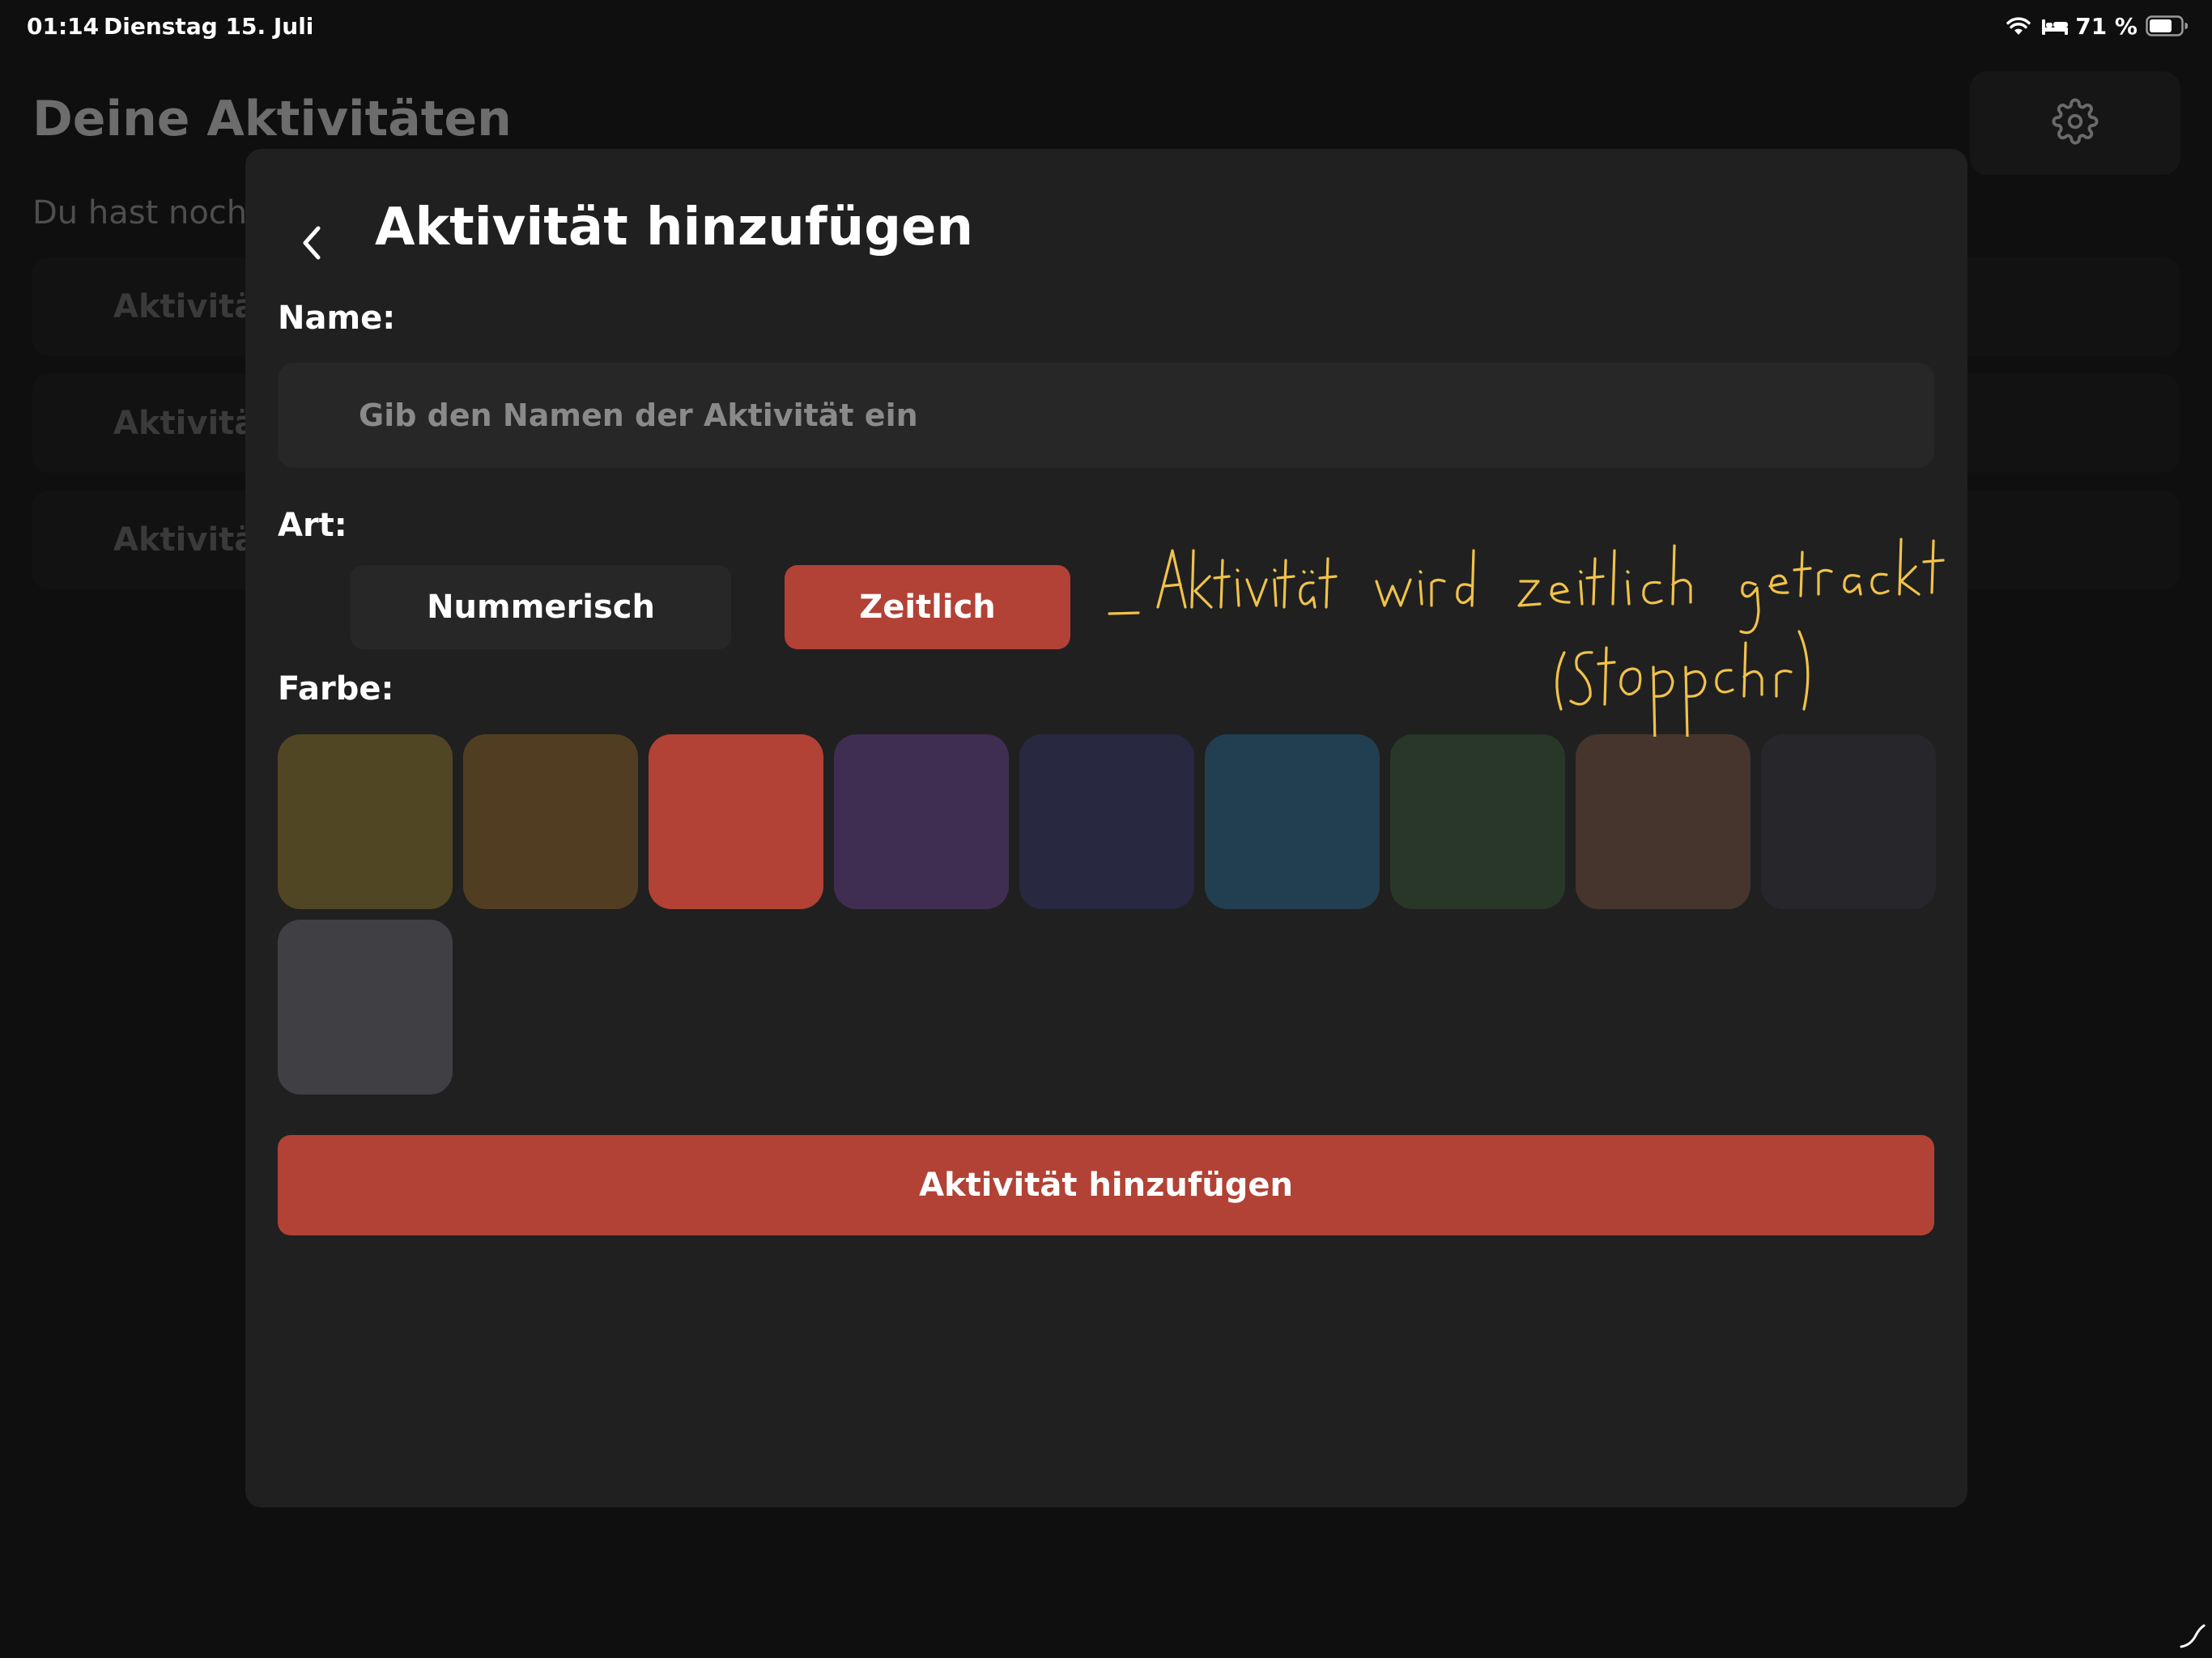 This screenshot has height=1658, width=2212. I want to click on battery-percentage: 71 %, so click(2106, 26).